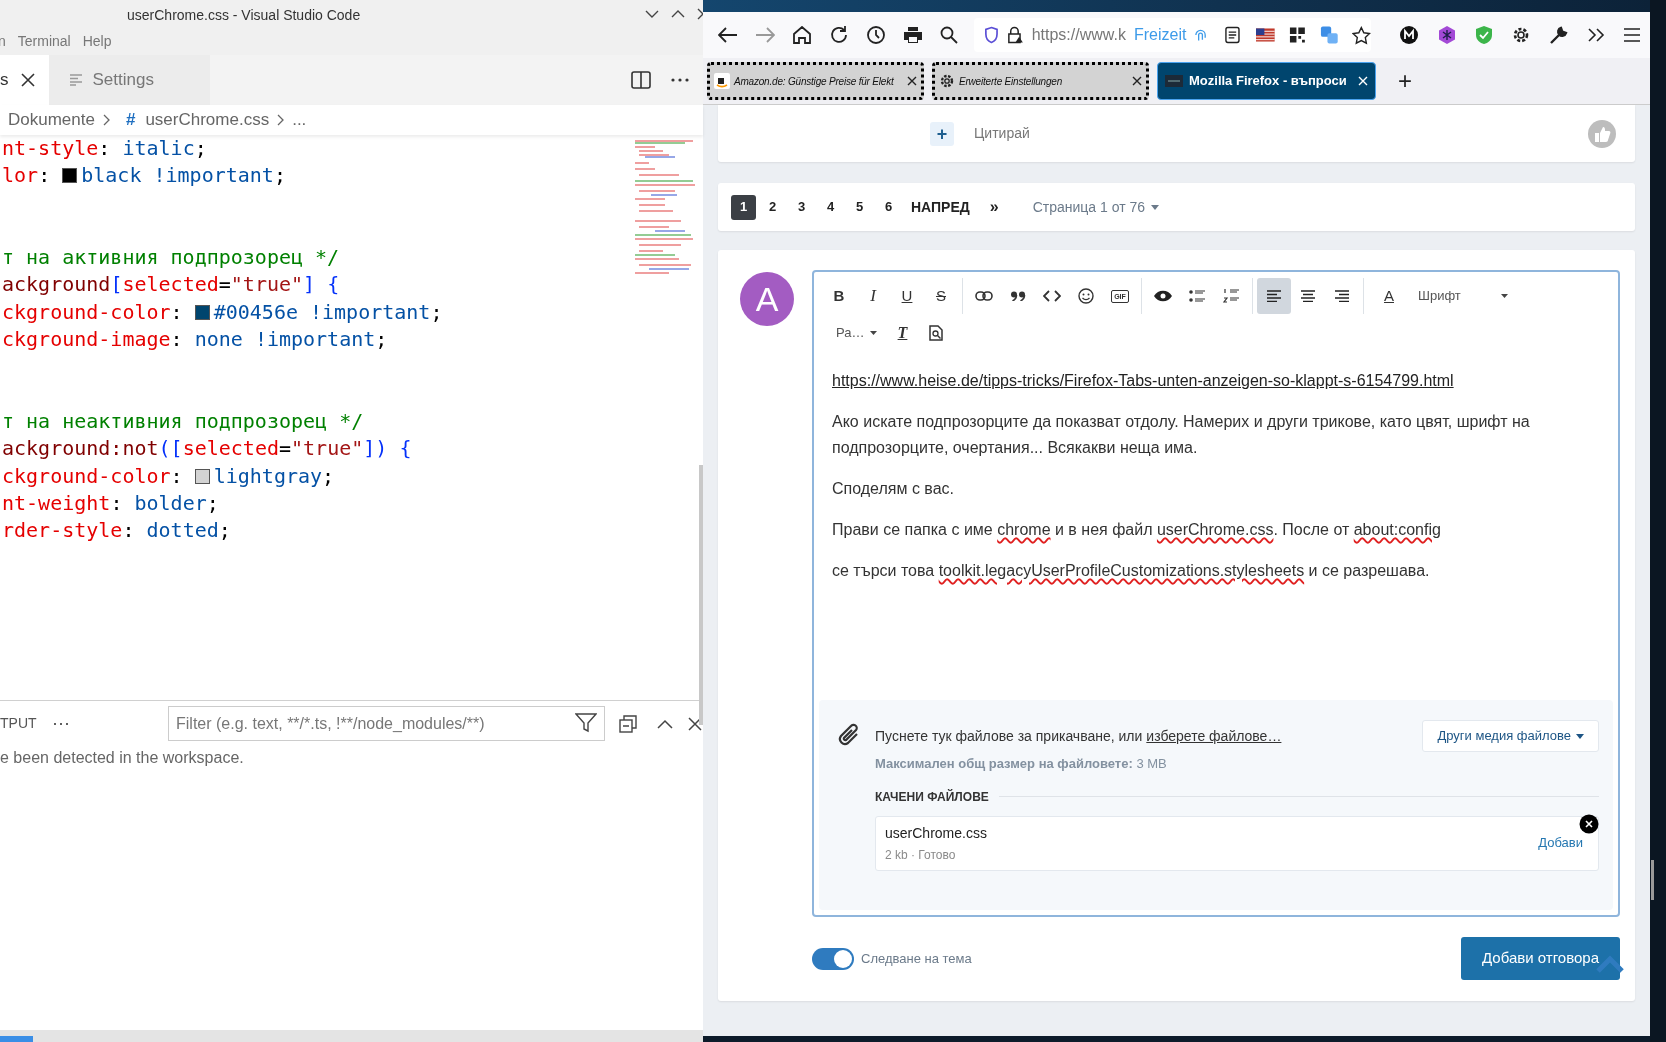  Describe the element at coordinates (1510, 736) in the screenshot. I see `other-media-button: Други медия файлове` at that location.